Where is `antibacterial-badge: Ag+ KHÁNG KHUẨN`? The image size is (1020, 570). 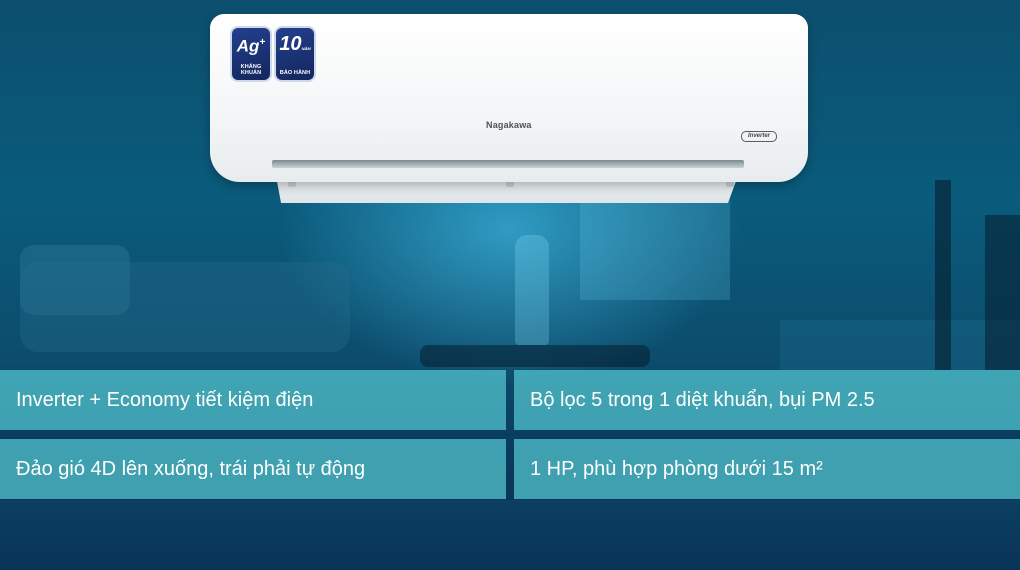 antibacterial-badge: Ag+ KHÁNG KHUẨN is located at coordinates (251, 54).